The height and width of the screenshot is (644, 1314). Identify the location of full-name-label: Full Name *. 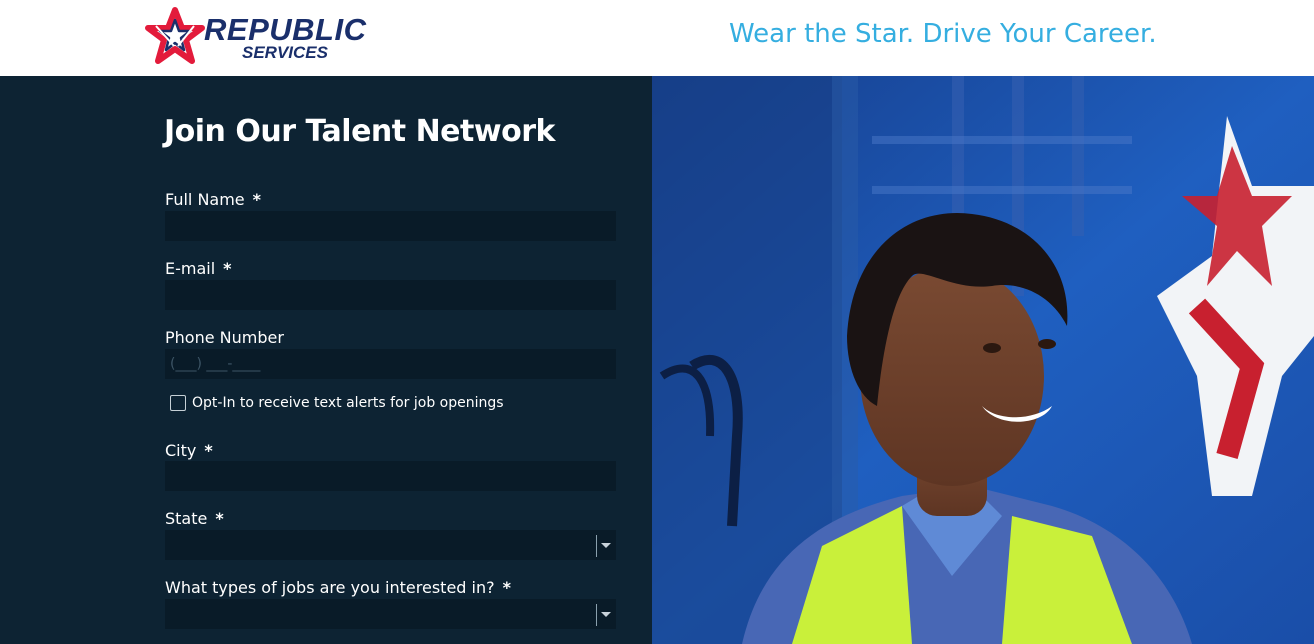
(213, 199).